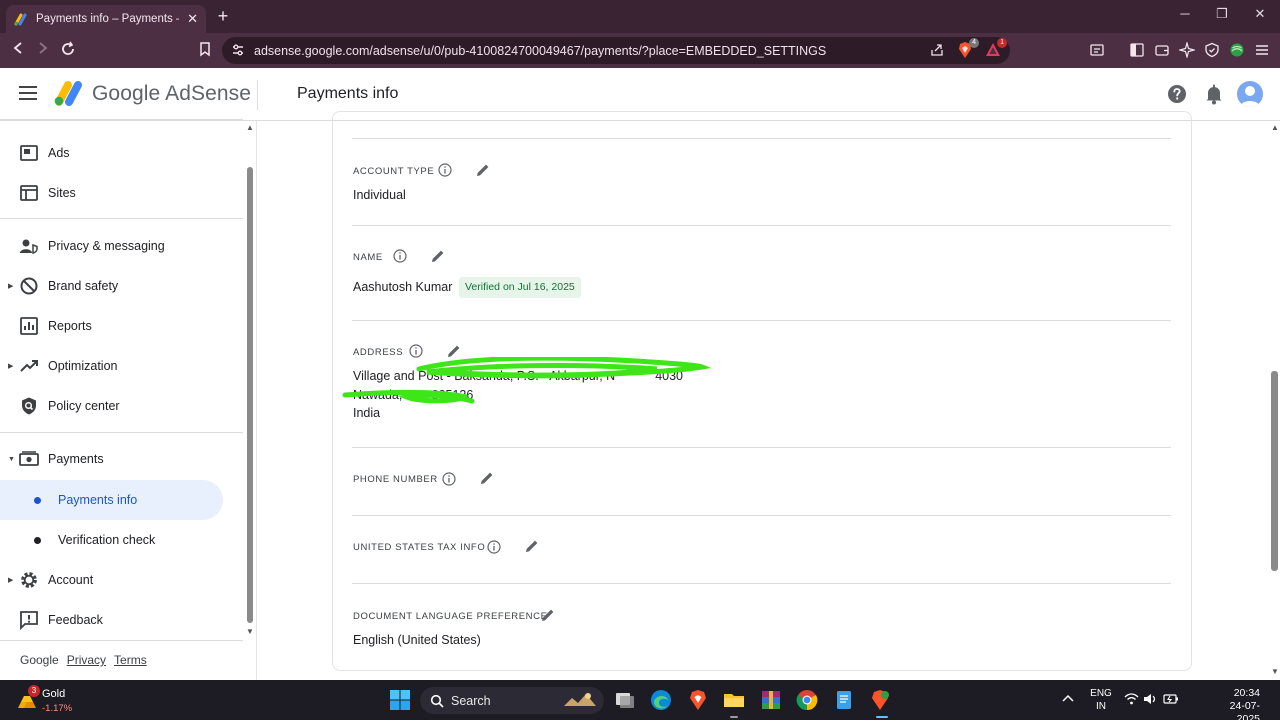 This screenshot has height=726, width=1280. Describe the element at coordinates (348, 93) in the screenshot. I see `page-title: Payments info` at that location.